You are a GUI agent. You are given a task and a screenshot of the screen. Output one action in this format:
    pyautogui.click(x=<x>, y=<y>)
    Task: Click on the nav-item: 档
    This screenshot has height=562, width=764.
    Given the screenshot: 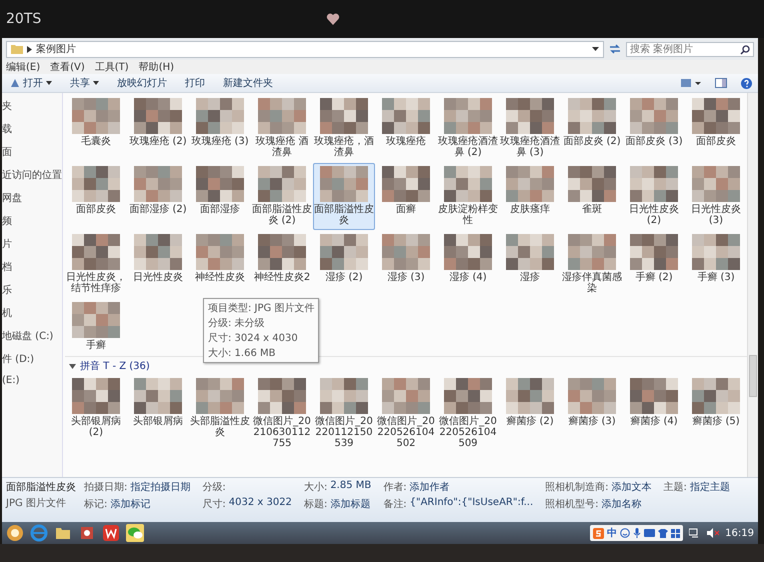 What is the action you would take?
    pyautogui.click(x=32, y=267)
    